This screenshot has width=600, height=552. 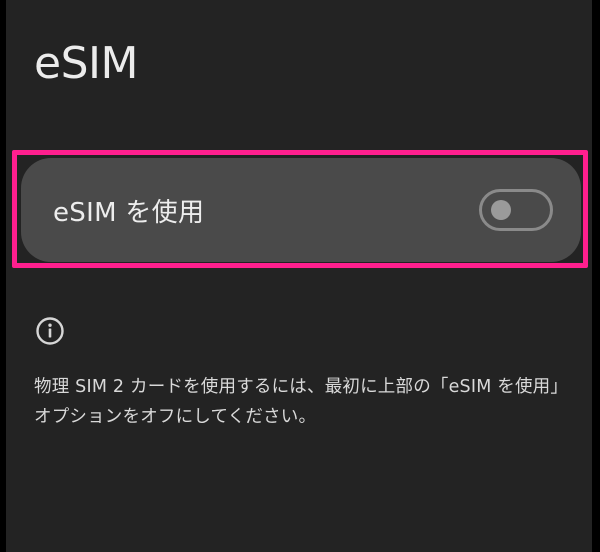 What do you see at coordinates (50, 331) in the screenshot?
I see `info-icon` at bounding box center [50, 331].